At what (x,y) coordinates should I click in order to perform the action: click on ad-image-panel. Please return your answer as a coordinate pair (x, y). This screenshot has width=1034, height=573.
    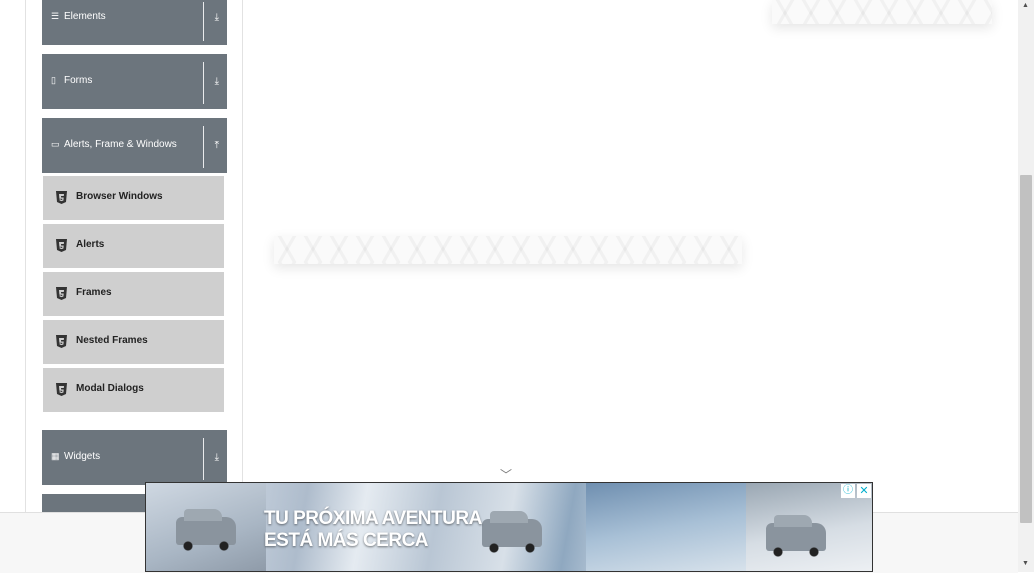
    Looking at the image, I should click on (666, 527).